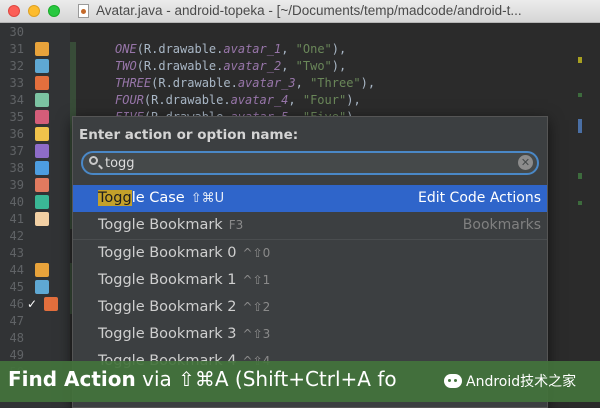  What do you see at coordinates (16, 338) in the screenshot?
I see `line-number: 48` at bounding box center [16, 338].